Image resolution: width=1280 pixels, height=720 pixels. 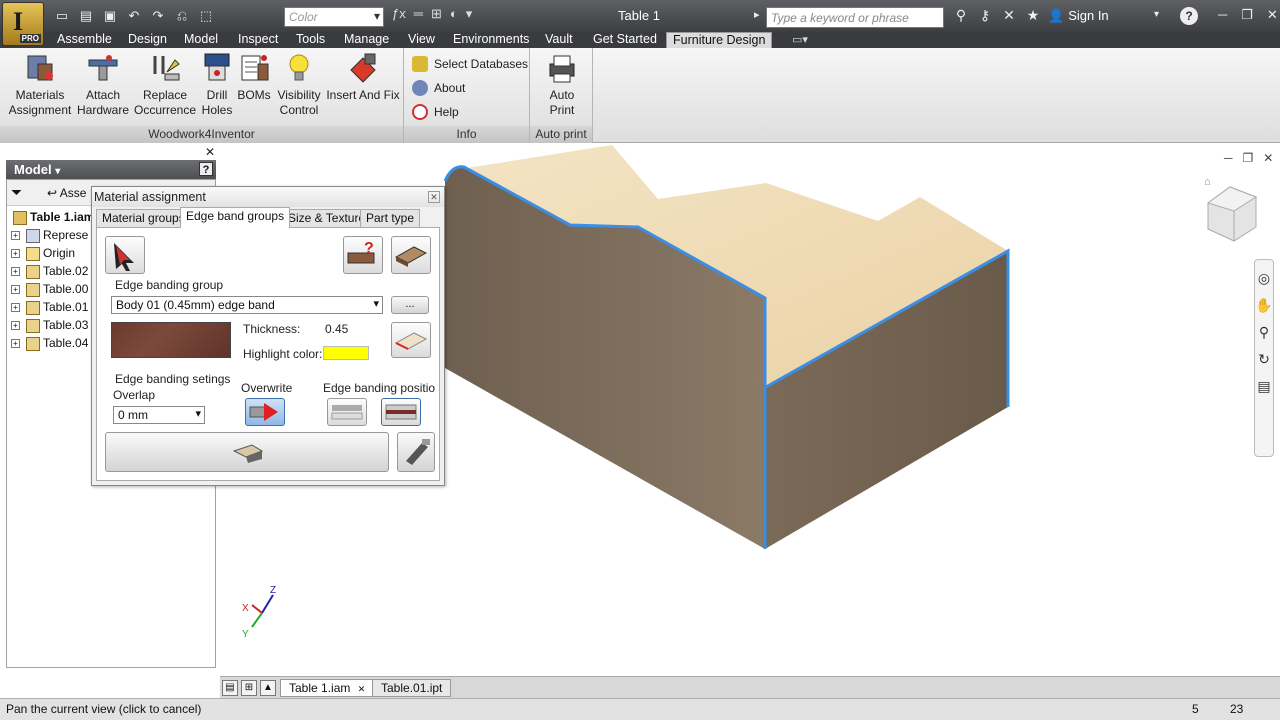 I want to click on model-browser-header: Model ▾ ?, so click(x=111, y=169).